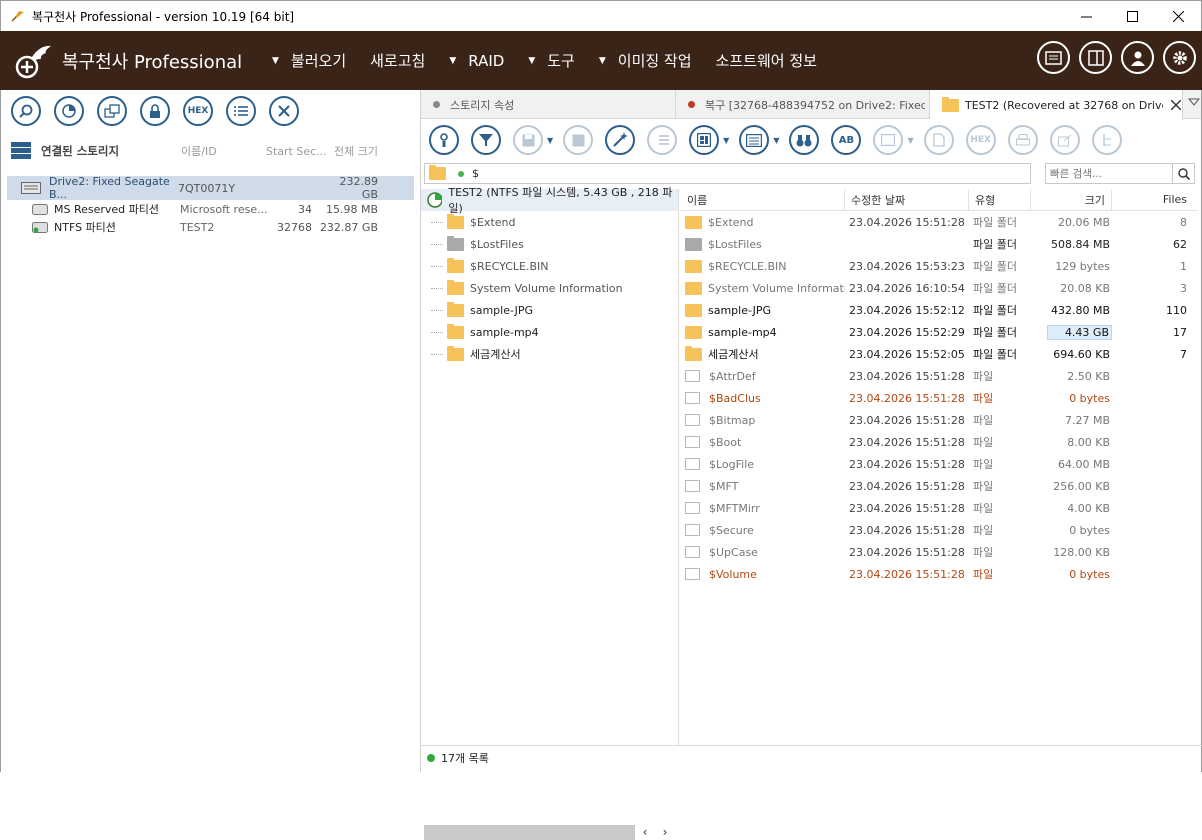  What do you see at coordinates (939, 376) in the screenshot?
I see `list-row: $AttrDef 23.04.2026 15:51:28 파일 2.50 KB` at bounding box center [939, 376].